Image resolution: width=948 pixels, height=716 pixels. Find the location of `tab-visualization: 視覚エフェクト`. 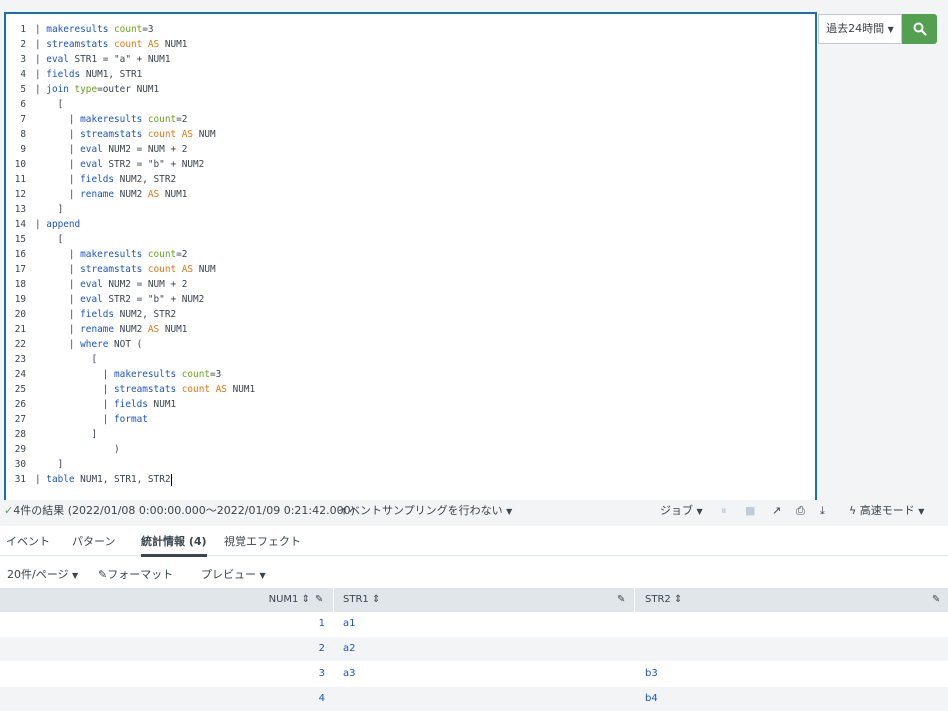

tab-visualization: 視覚エフェクト is located at coordinates (262, 541).